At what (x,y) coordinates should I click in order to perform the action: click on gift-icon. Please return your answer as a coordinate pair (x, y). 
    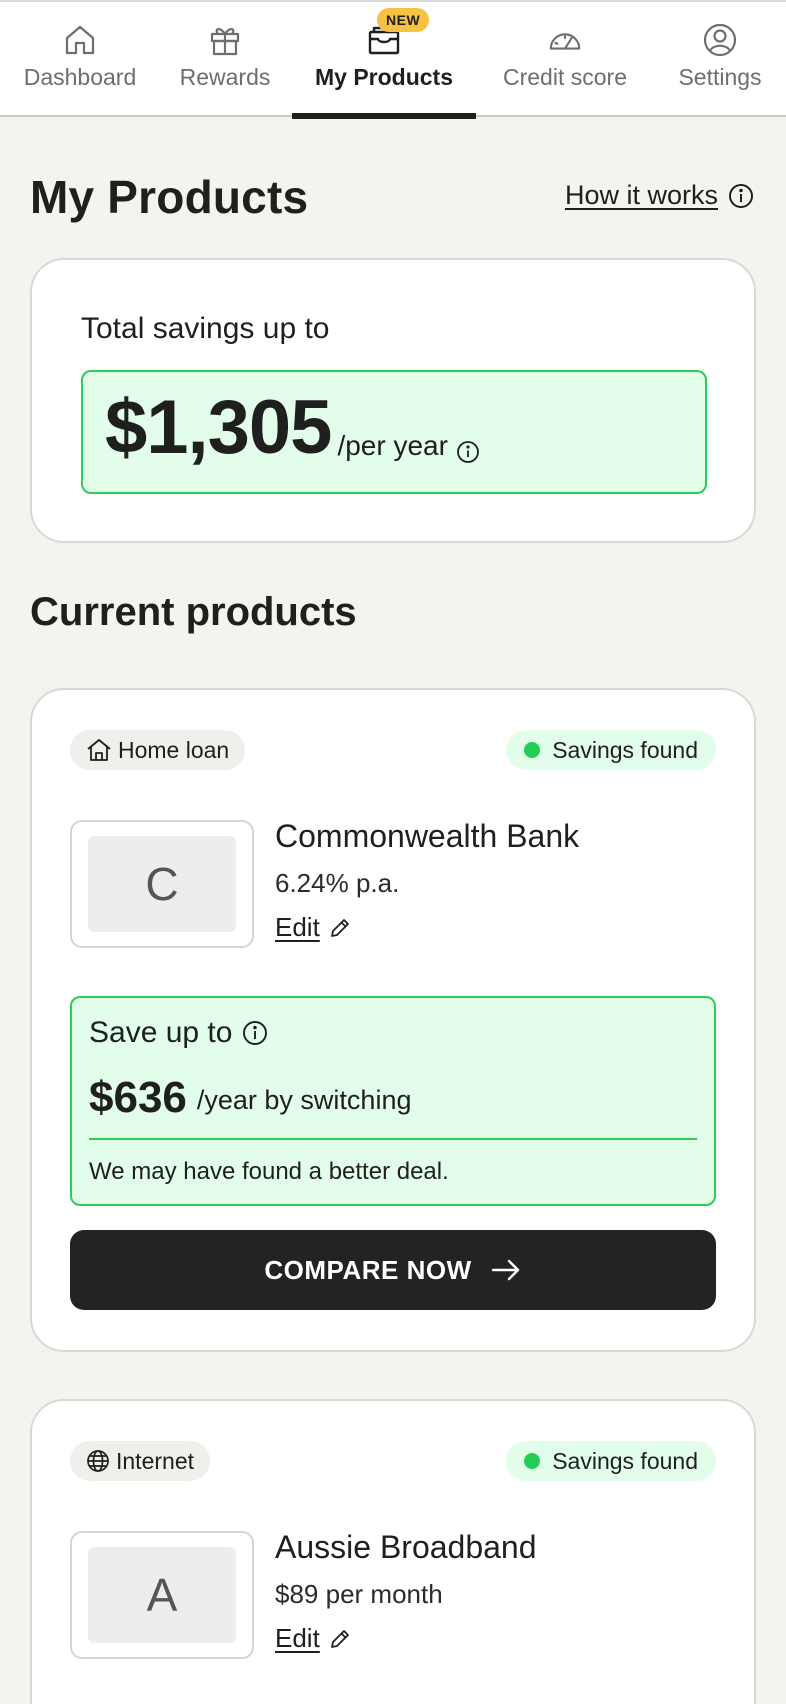
    Looking at the image, I should click on (225, 40).